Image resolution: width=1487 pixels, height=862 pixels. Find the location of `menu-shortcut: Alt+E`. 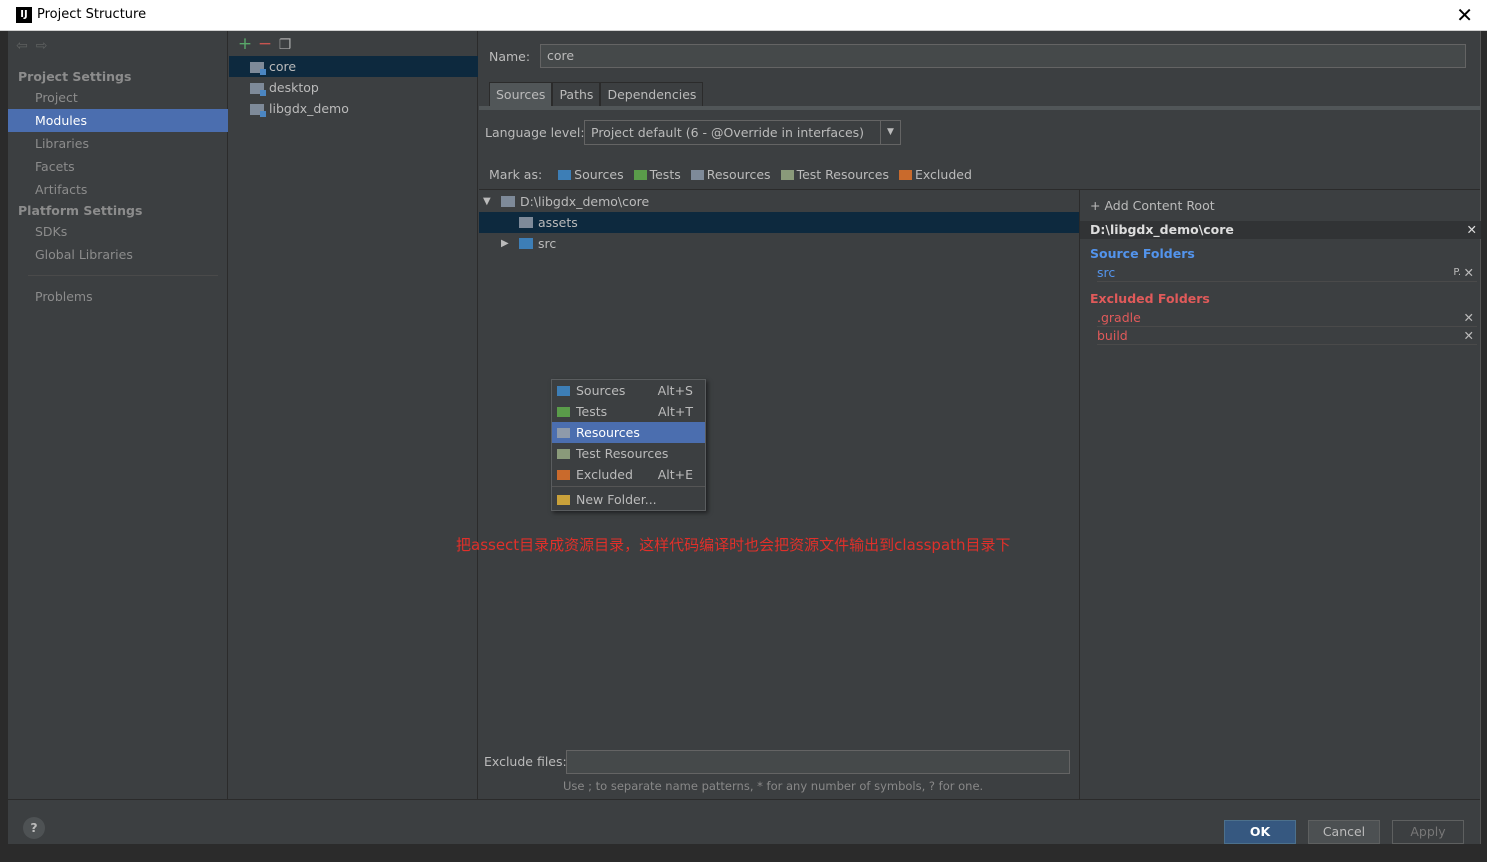

menu-shortcut: Alt+E is located at coordinates (675, 474).